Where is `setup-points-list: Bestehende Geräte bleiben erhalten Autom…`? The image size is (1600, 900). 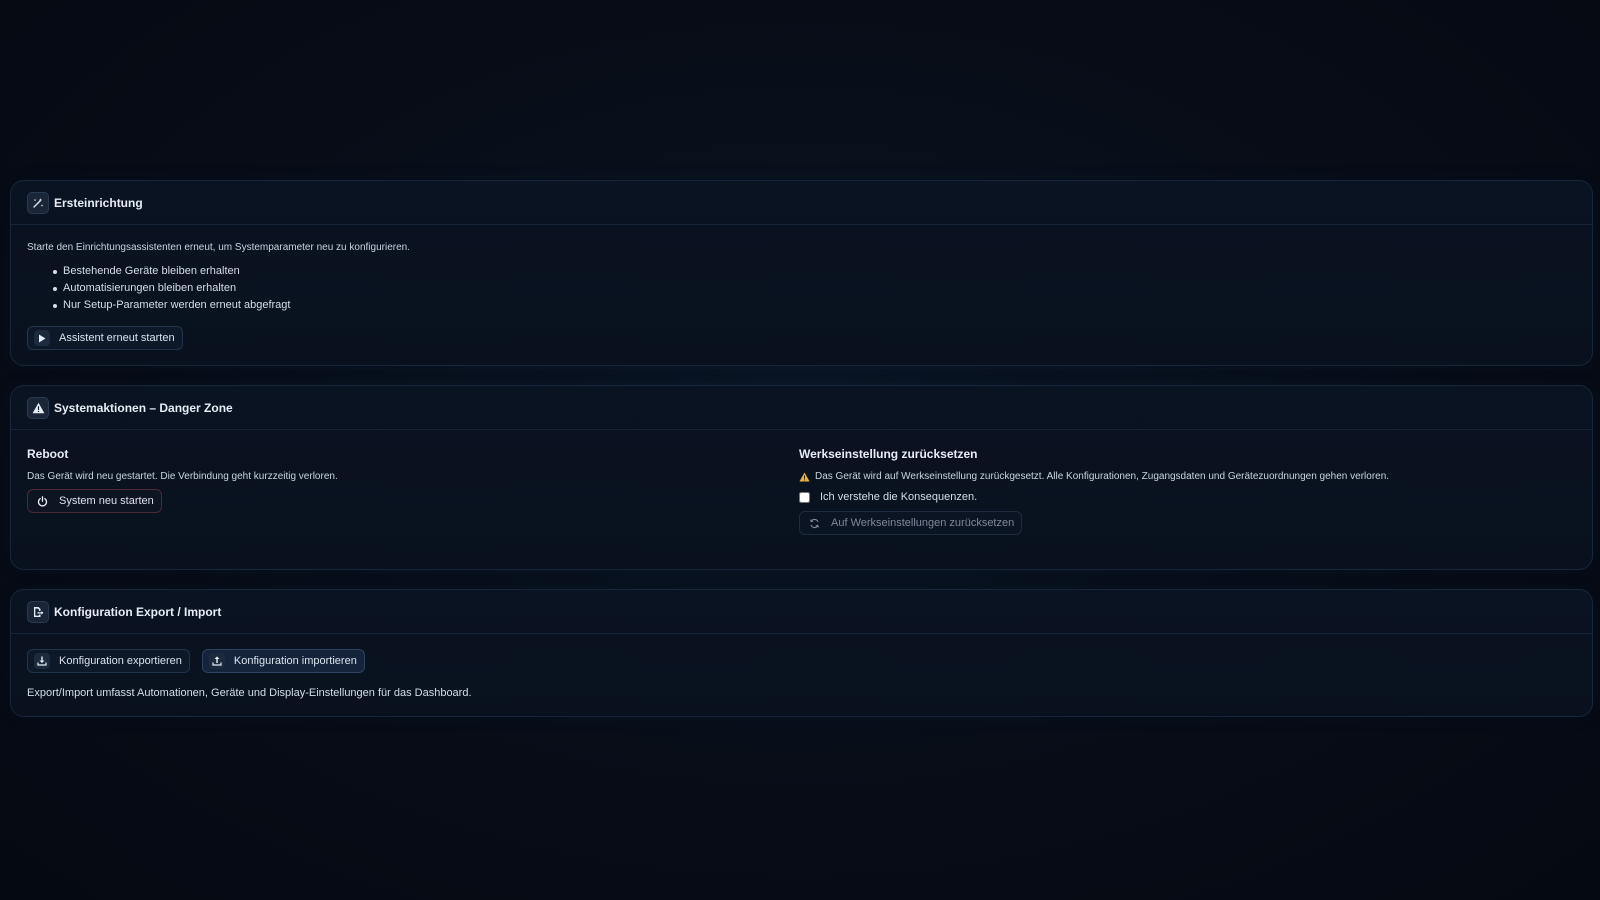
setup-points-list: Bestehende Geräte bleiben erhalten Autom… is located at coordinates (814, 288).